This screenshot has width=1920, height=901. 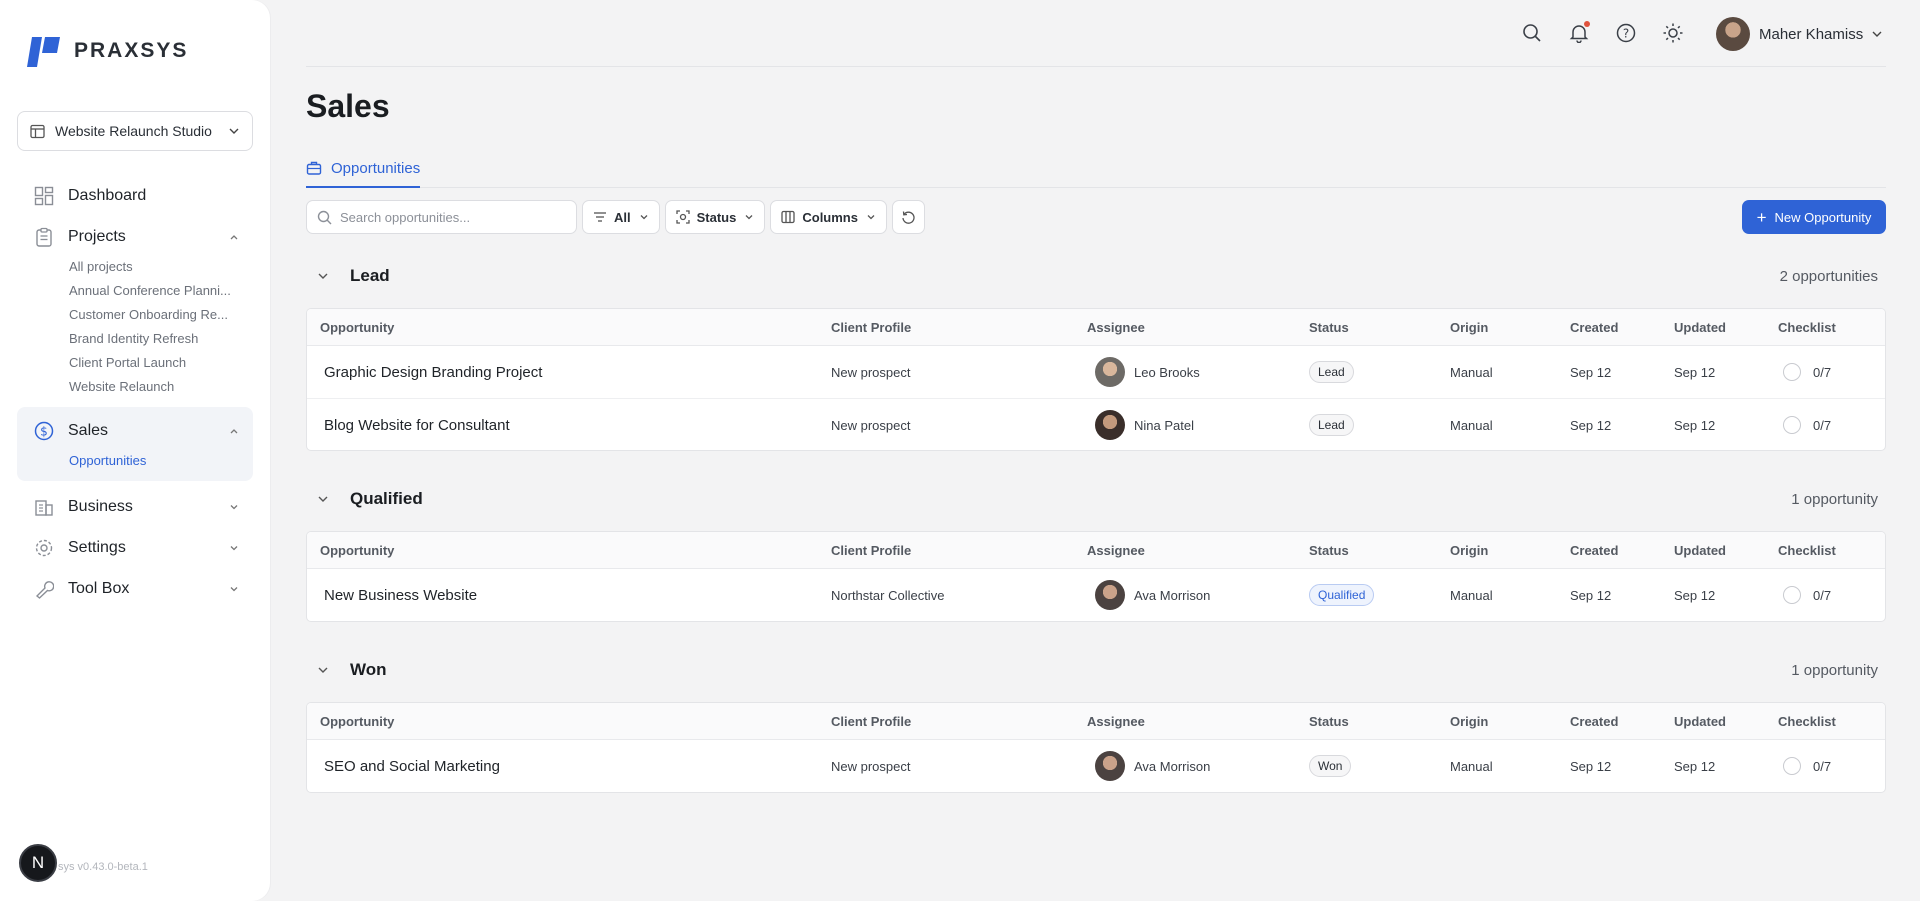 What do you see at coordinates (1814, 217) in the screenshot?
I see `new-opportunity-button: + New Opportunity` at bounding box center [1814, 217].